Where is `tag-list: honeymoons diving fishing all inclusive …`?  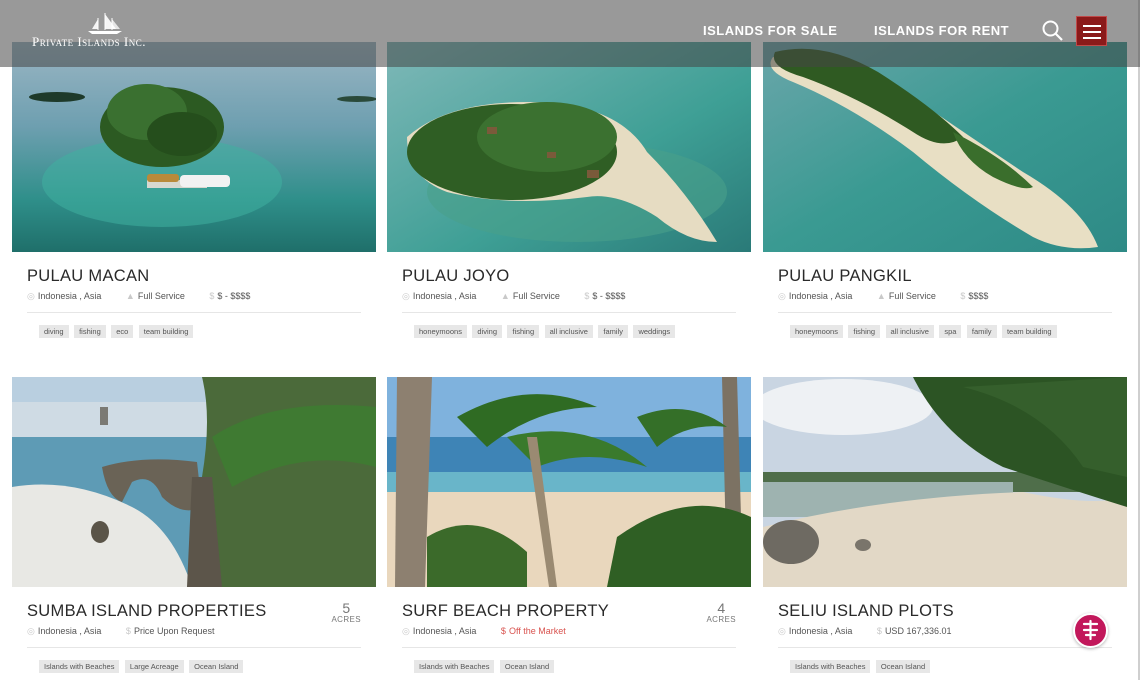
tag-list: honeymoons diving fishing all inclusive … is located at coordinates (545, 330).